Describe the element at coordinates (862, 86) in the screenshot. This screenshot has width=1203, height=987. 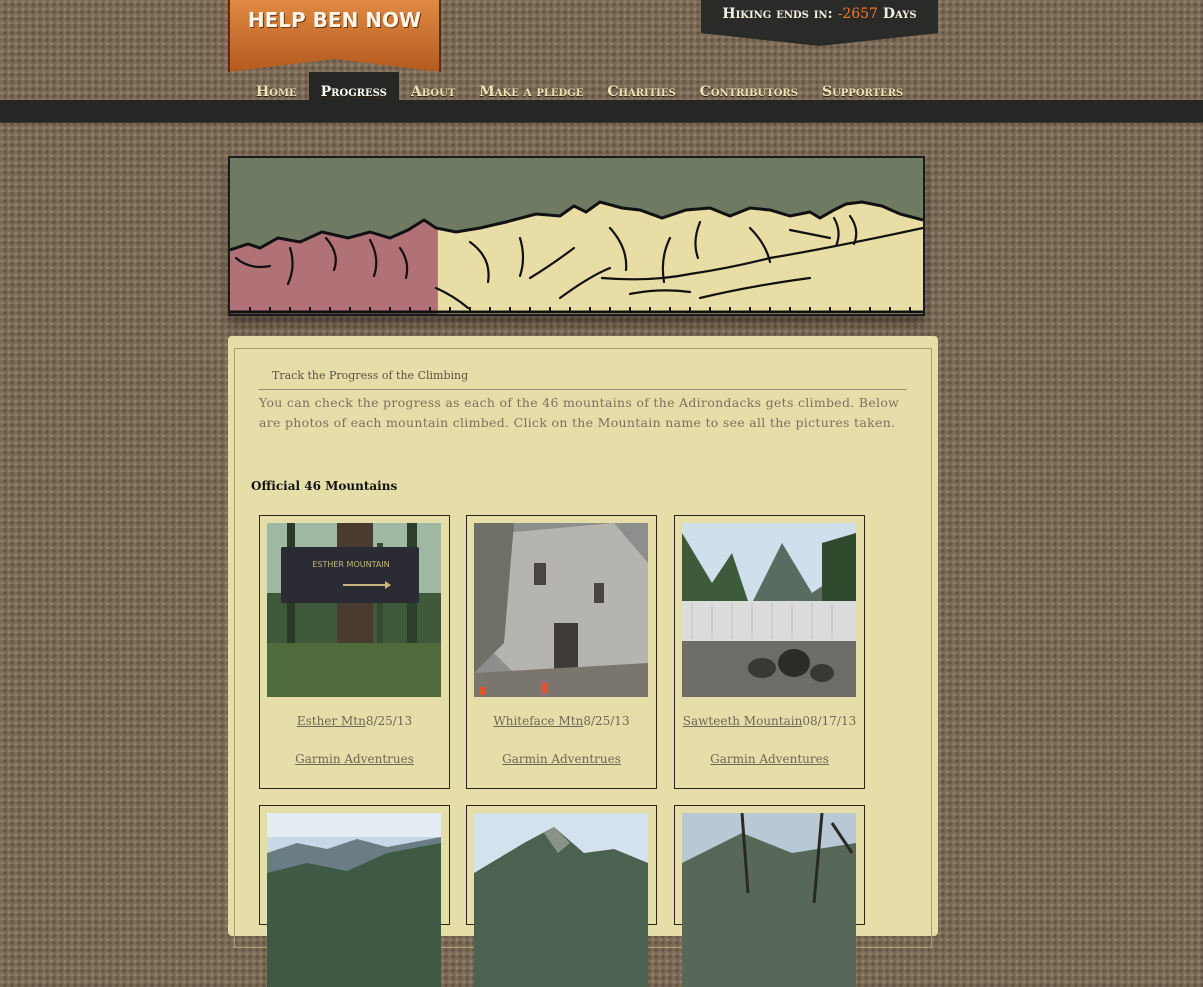
I see `nav-supporters: Supporters` at that location.